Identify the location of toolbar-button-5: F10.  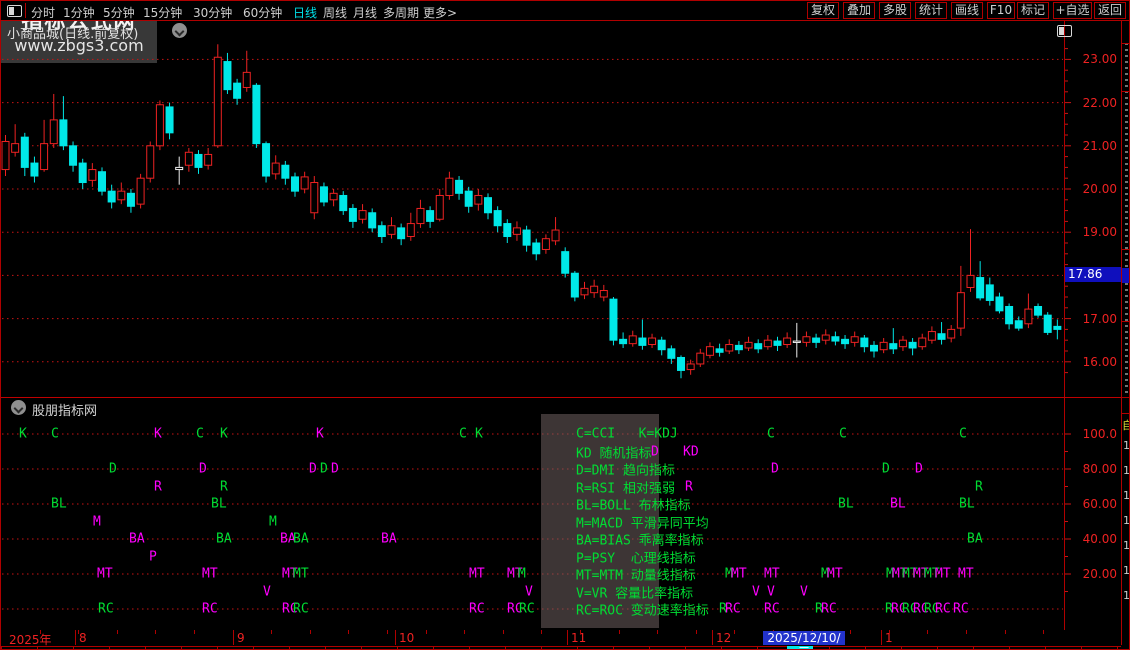
(1001, 10).